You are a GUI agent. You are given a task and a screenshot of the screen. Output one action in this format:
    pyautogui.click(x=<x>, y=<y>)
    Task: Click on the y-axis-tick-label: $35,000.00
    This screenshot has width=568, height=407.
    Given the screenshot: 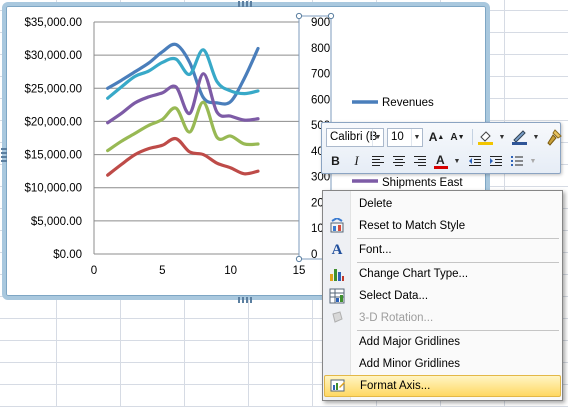 What is the action you would take?
    pyautogui.click(x=53, y=23)
    